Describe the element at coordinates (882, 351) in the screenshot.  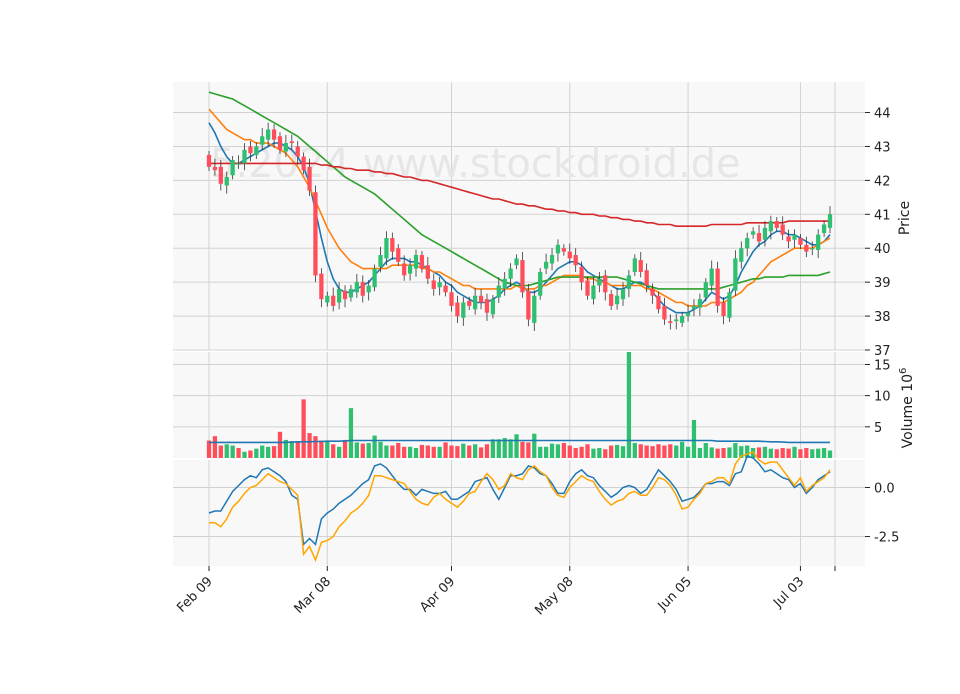
I see `y-tick-label: 37` at that location.